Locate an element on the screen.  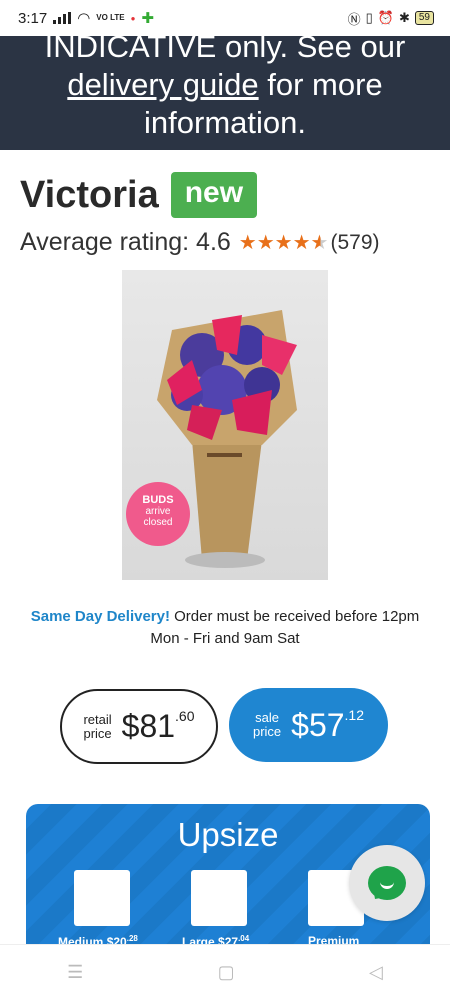
delivery-guide-link: delivery guide is located at coordinates (162, 84).